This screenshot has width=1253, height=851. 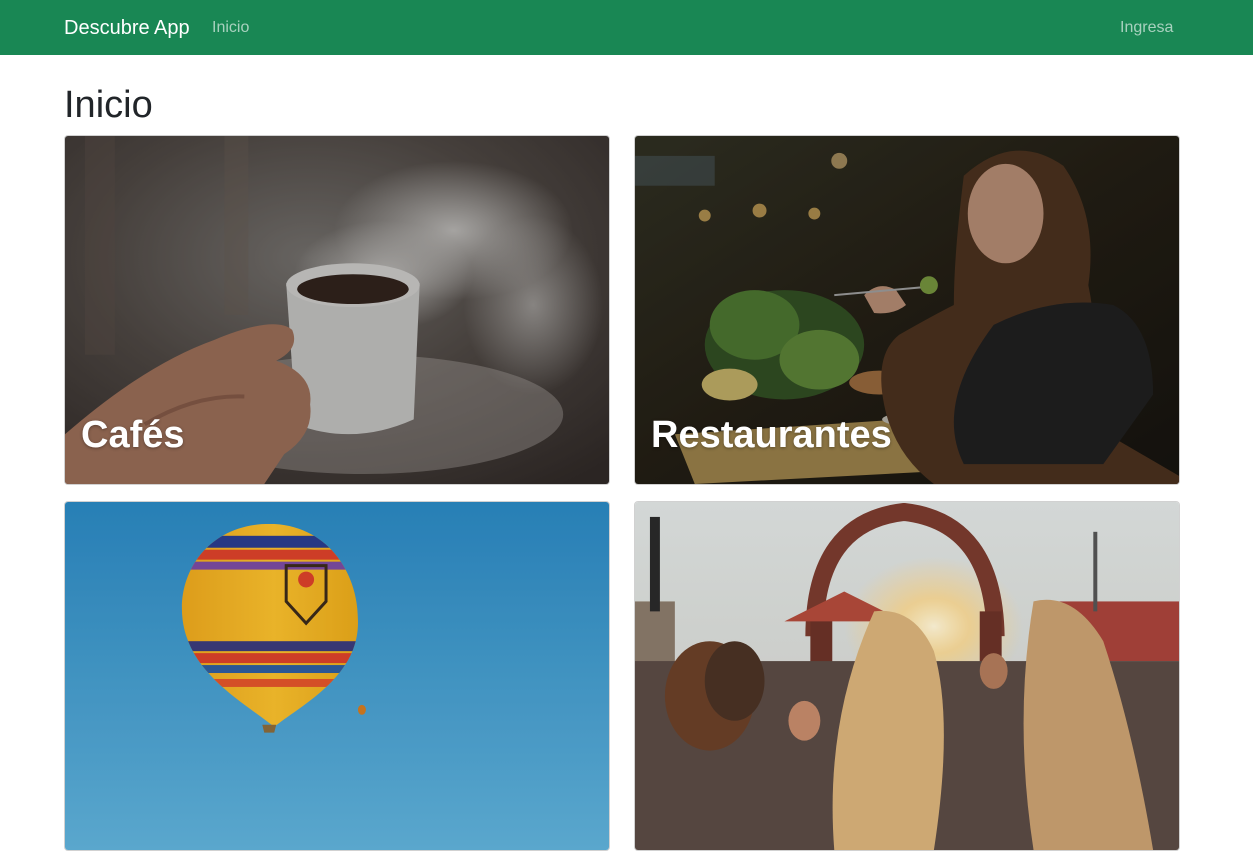 I want to click on card-title-cafes: Cafés, so click(x=133, y=435).